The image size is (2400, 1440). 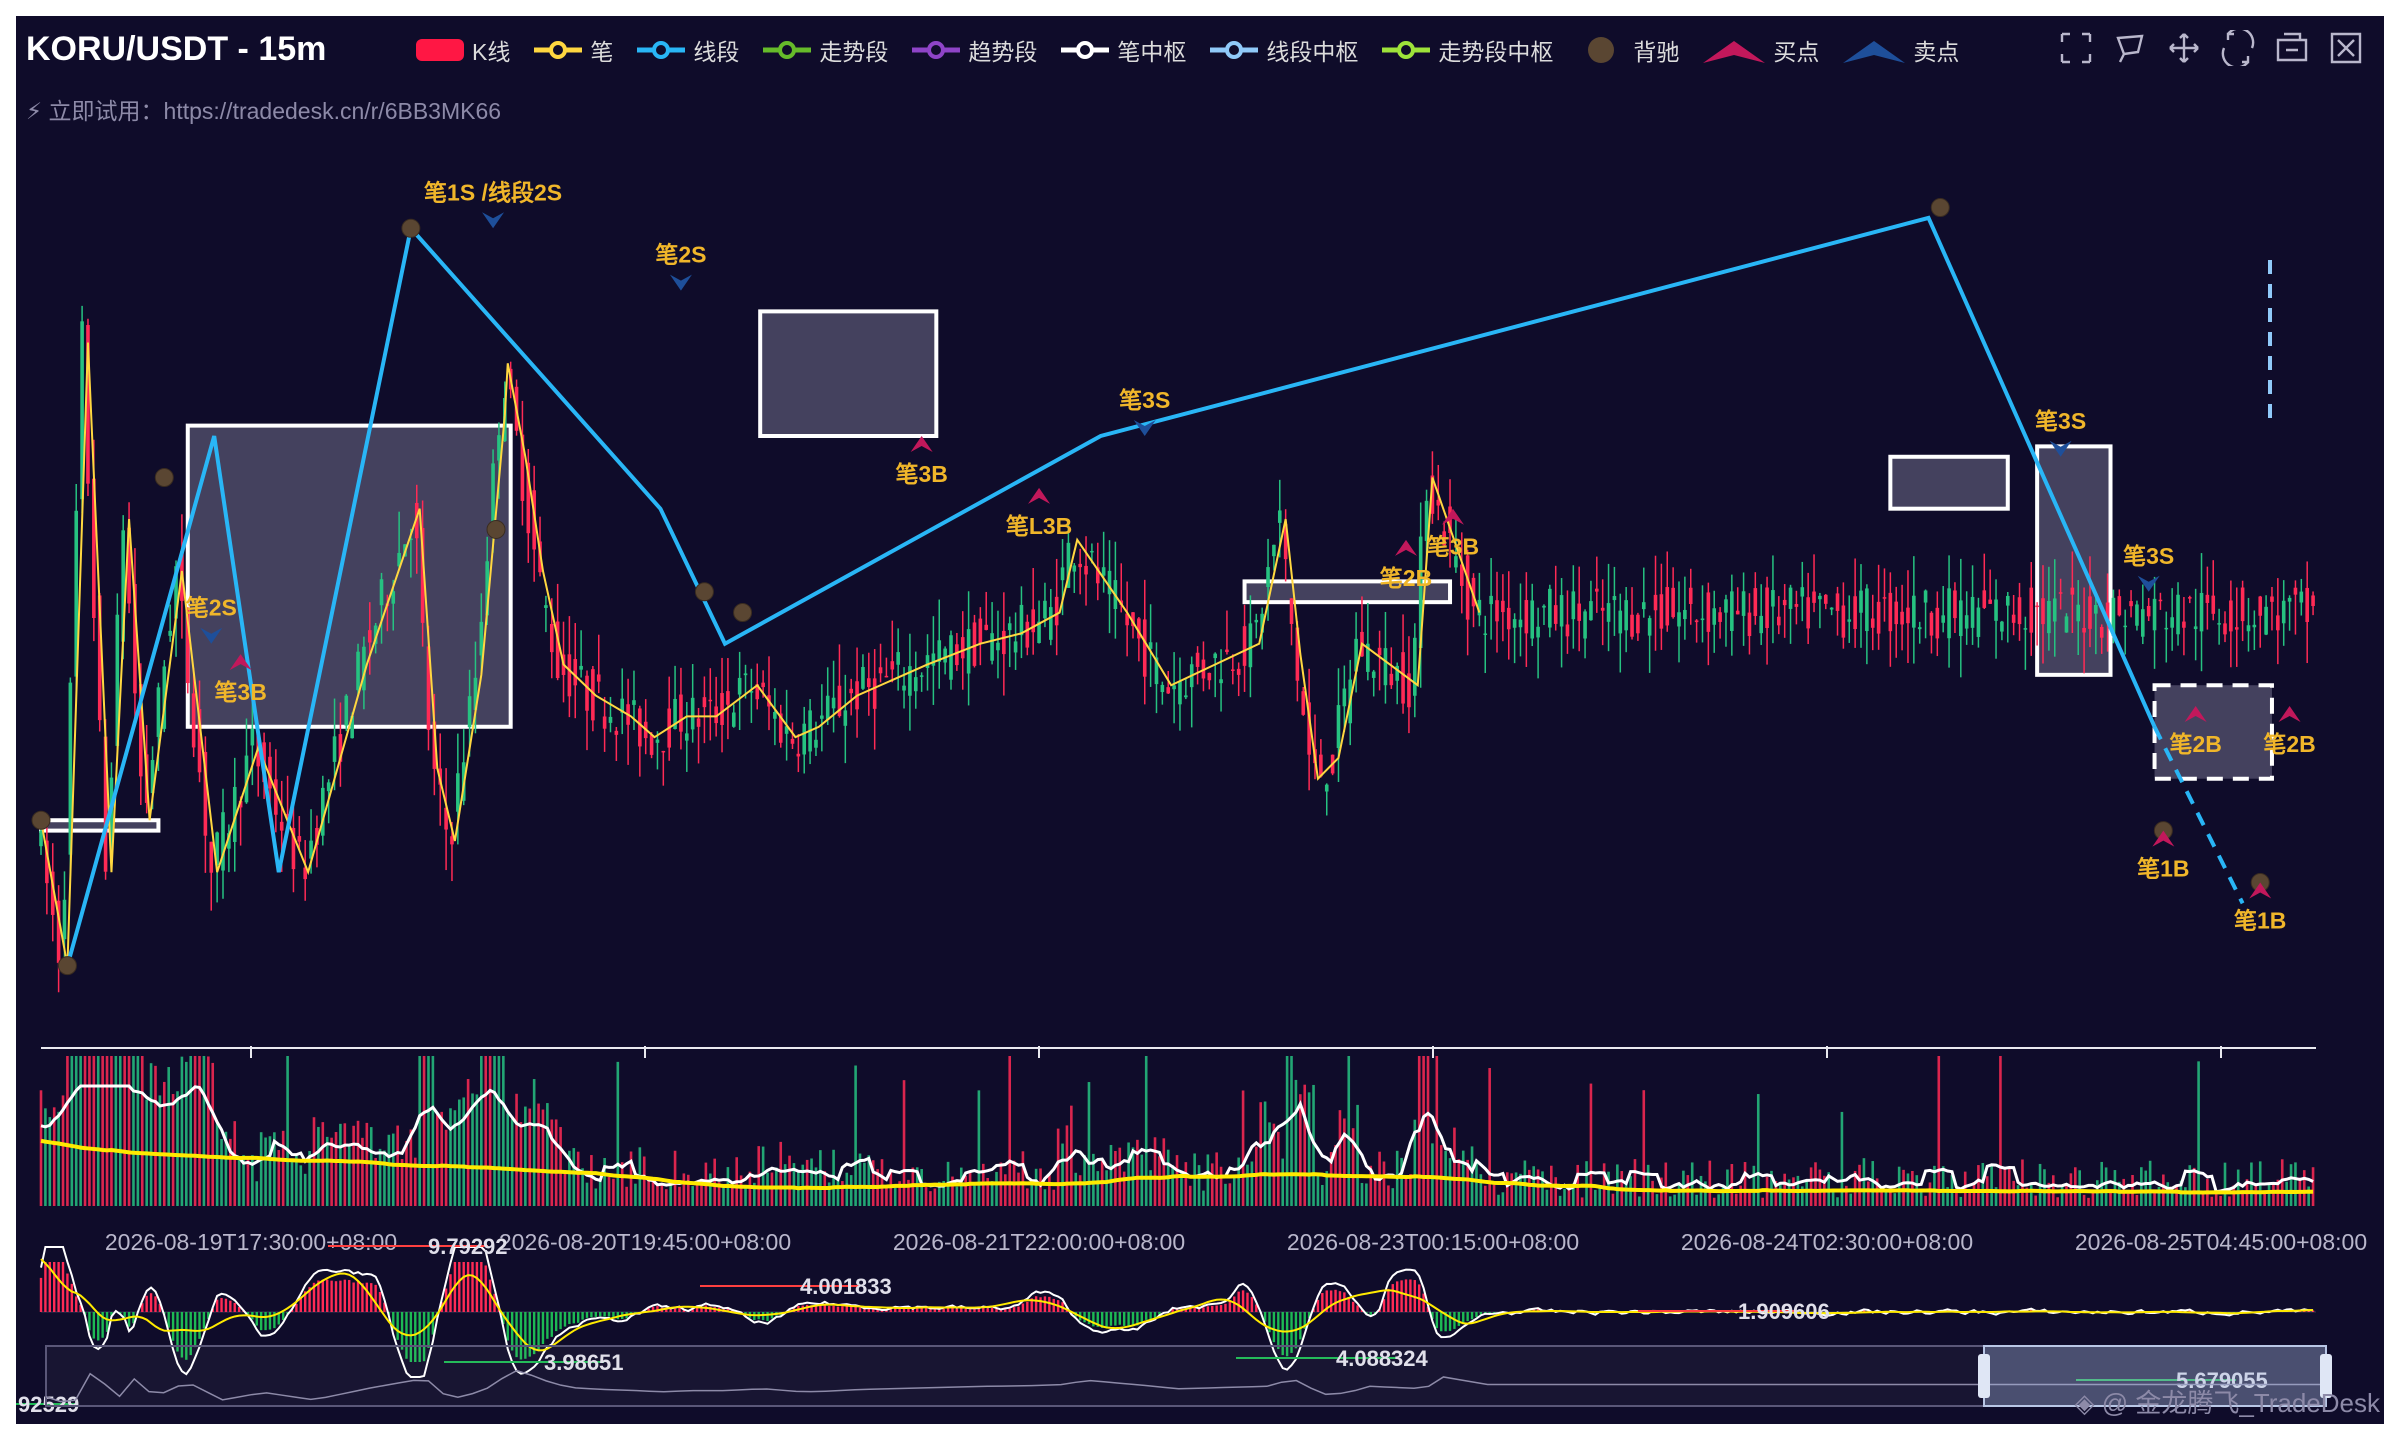 What do you see at coordinates (846, 1286) in the screenshot?
I see `macd-annotation-label: 4.001833` at bounding box center [846, 1286].